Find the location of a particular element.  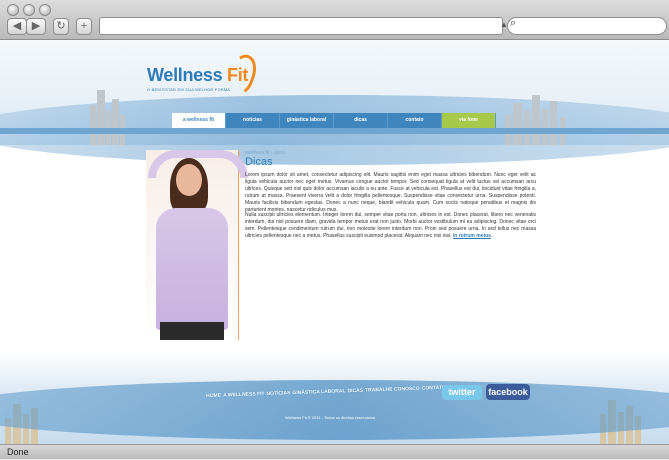

nav-item-noticias: notícias is located at coordinates (253, 120).